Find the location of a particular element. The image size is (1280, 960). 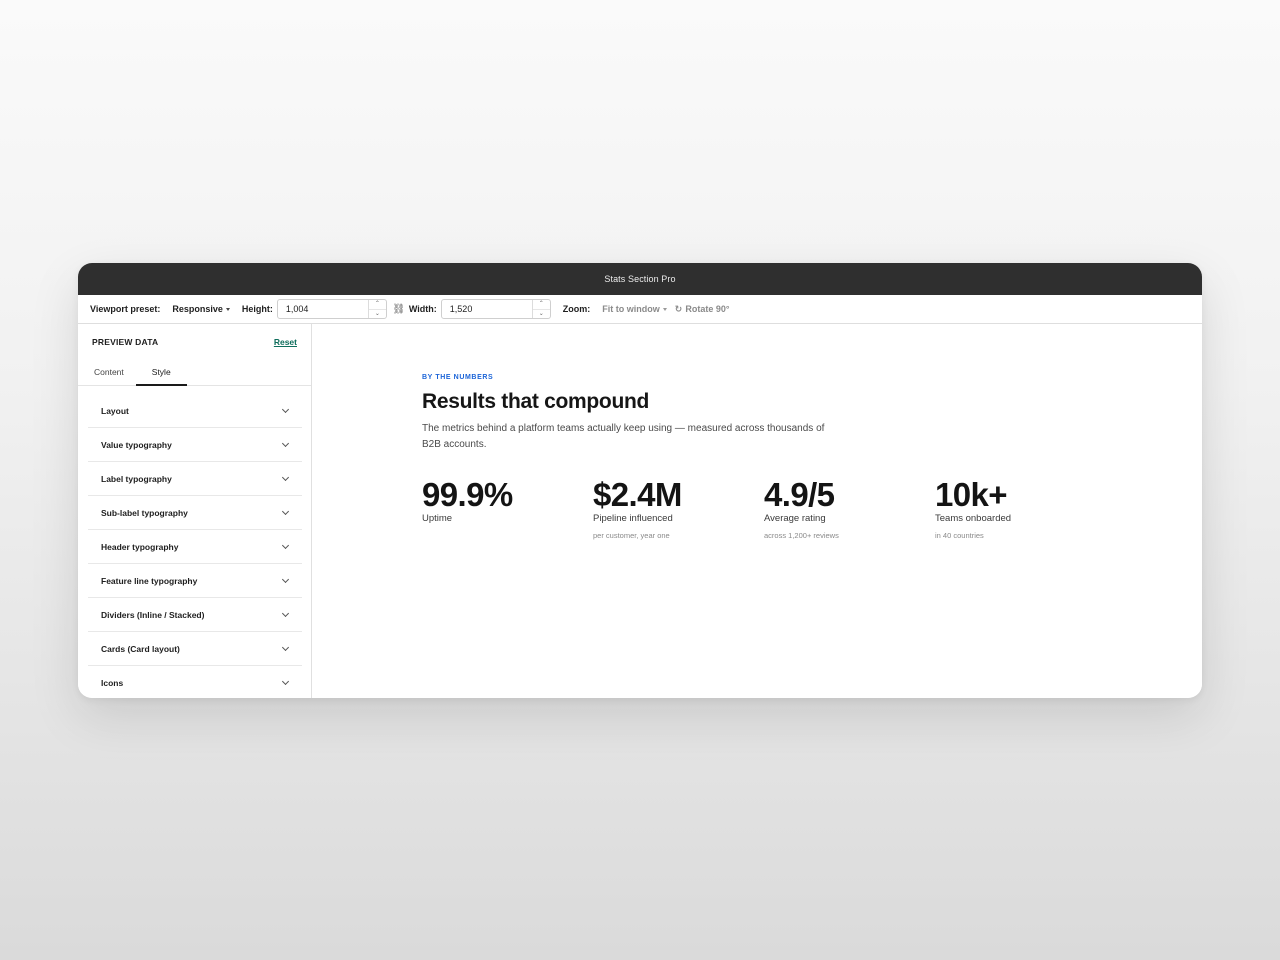

stat-value: 10k+ is located at coordinates (971, 494).